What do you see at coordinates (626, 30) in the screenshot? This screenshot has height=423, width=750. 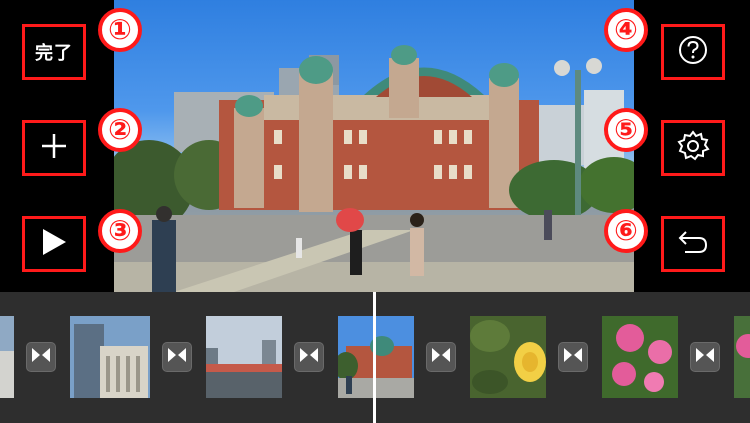 I see `annotation-badge: ④` at bounding box center [626, 30].